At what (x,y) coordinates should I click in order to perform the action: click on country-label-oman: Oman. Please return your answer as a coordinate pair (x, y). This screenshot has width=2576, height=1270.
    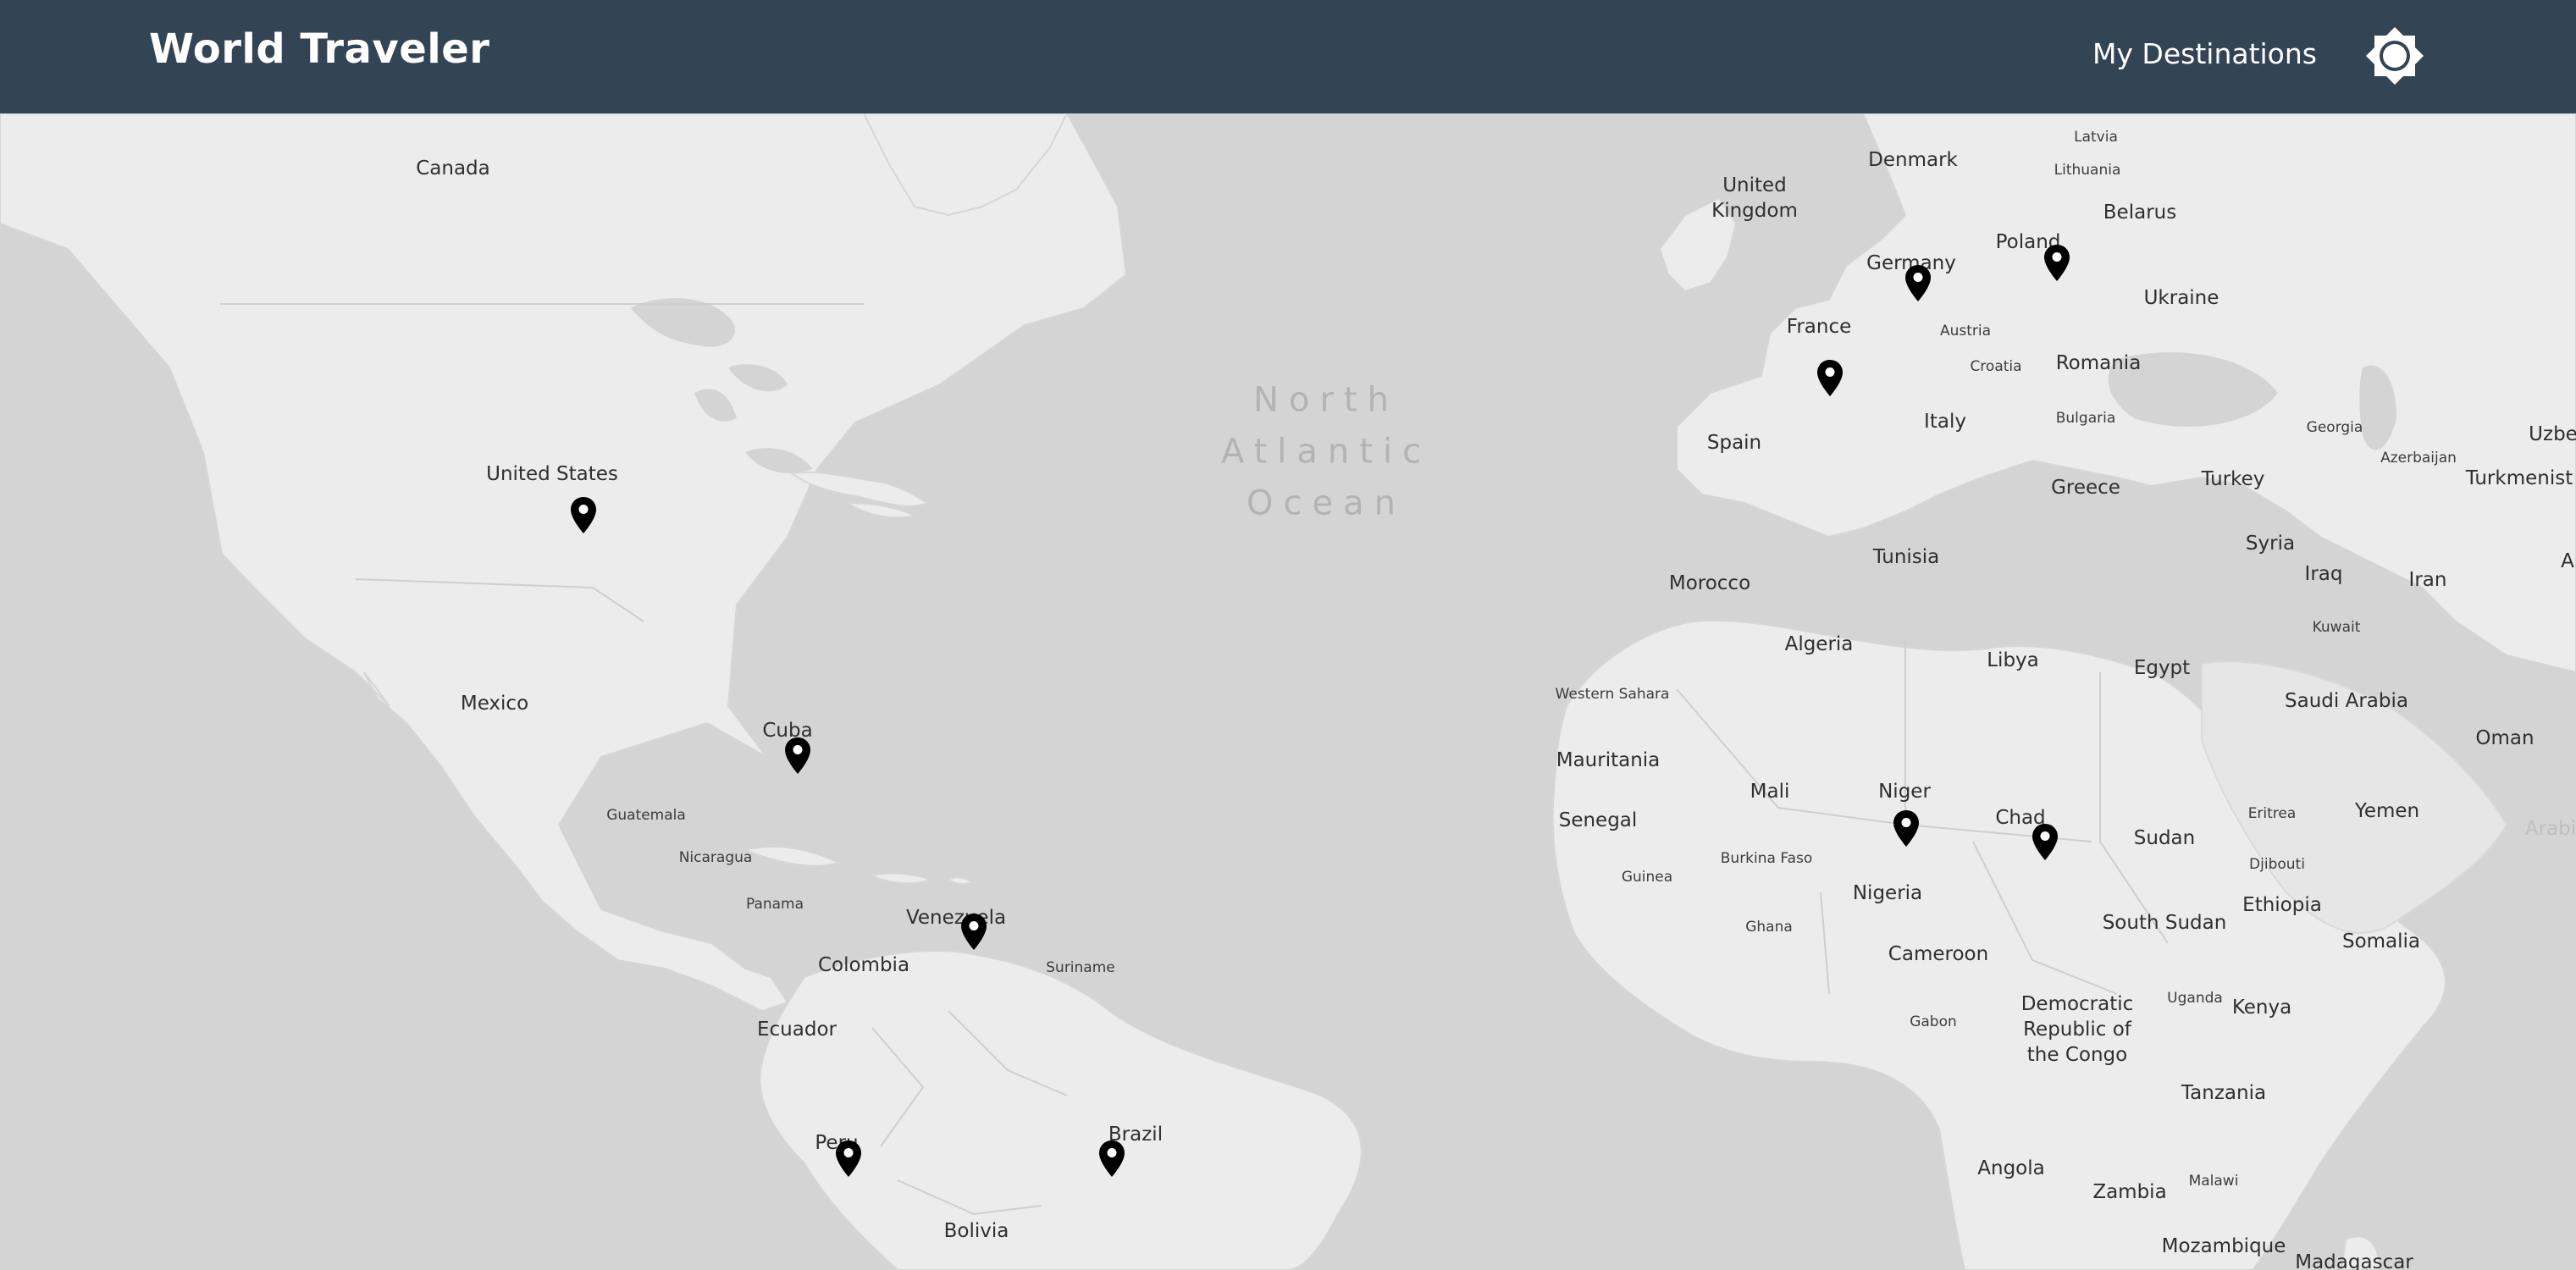
    Looking at the image, I should click on (2505, 738).